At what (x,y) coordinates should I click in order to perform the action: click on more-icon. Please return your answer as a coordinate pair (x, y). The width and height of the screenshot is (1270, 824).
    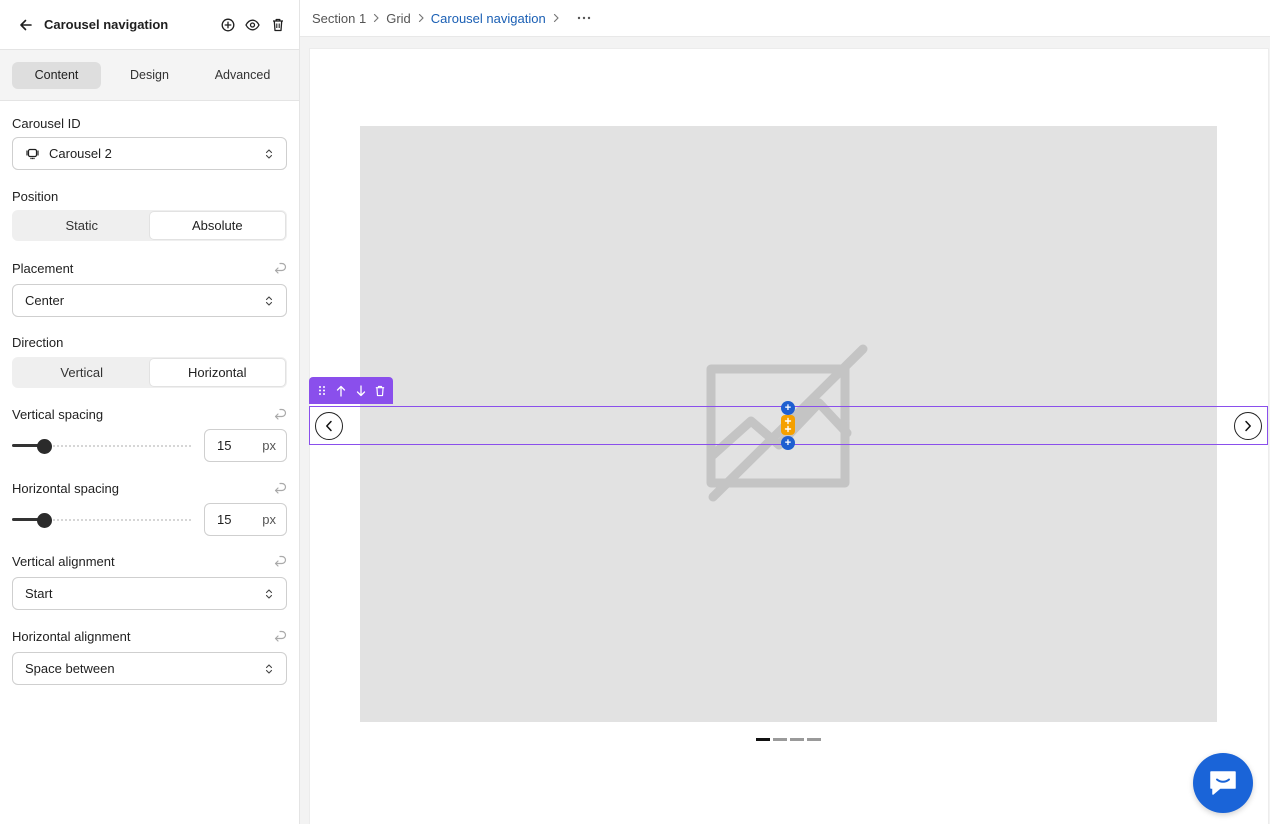
    Looking at the image, I should click on (584, 18).